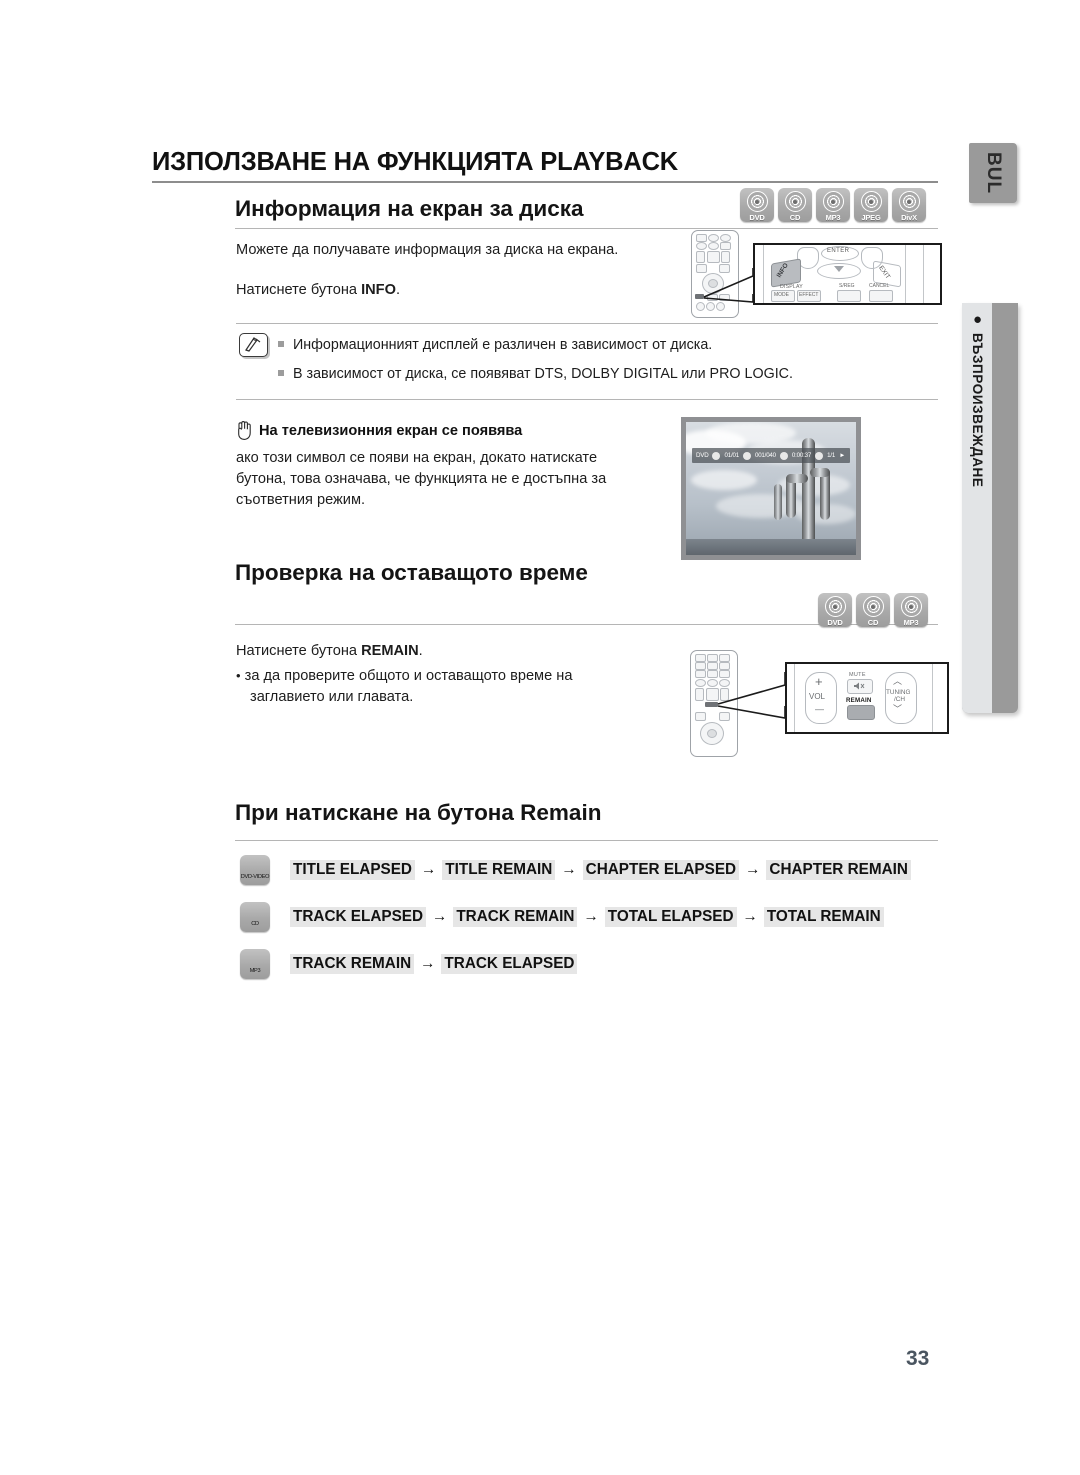 The width and height of the screenshot is (1080, 1475). Describe the element at coordinates (765, 455) in the screenshot. I see `osd-chapter-value: 001/040` at that location.